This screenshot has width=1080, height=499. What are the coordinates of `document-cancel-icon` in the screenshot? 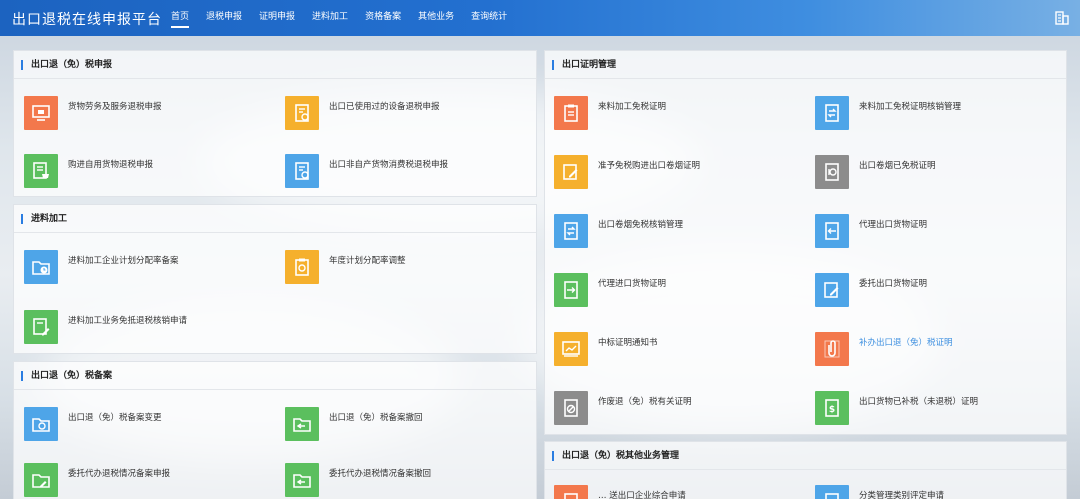 It's located at (571, 408).